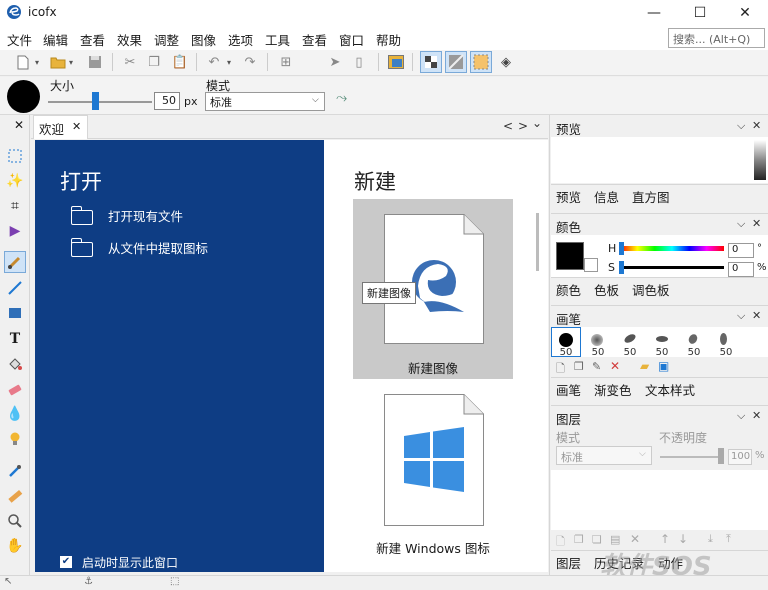  Describe the element at coordinates (663, 366) in the screenshot. I see `save-brush-icon: ▣` at that location.